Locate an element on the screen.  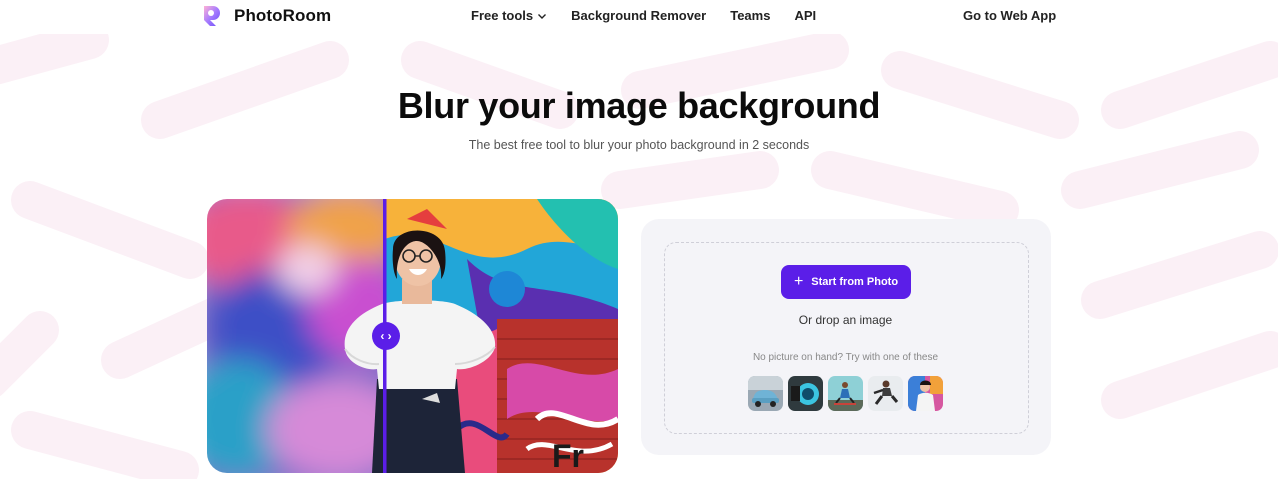
nav-background-remover: Background Remover is located at coordinates (638, 15).